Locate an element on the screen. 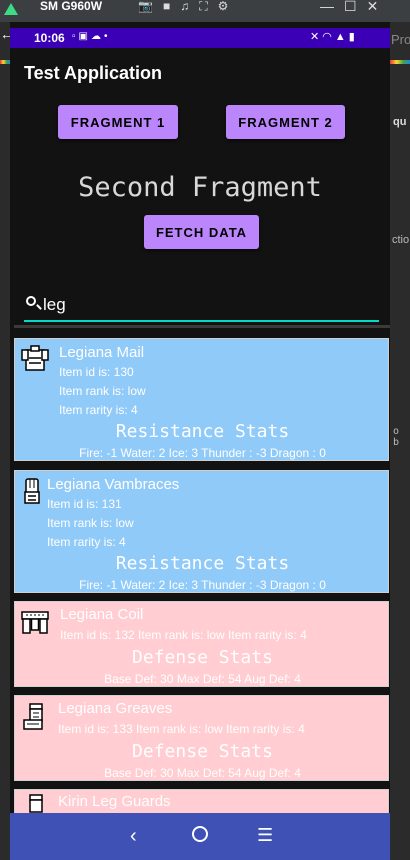 Image resolution: width=410 pixels, height=860 pixels. ide-edge-text: o b is located at coordinates (396, 437).